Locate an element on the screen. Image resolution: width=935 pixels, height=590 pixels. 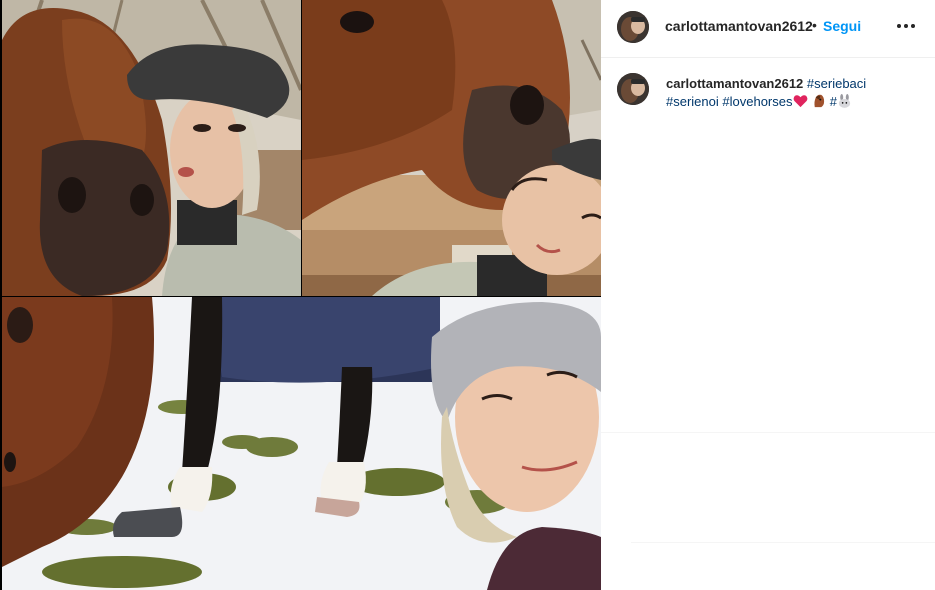
avatar is located at coordinates (633, 27).